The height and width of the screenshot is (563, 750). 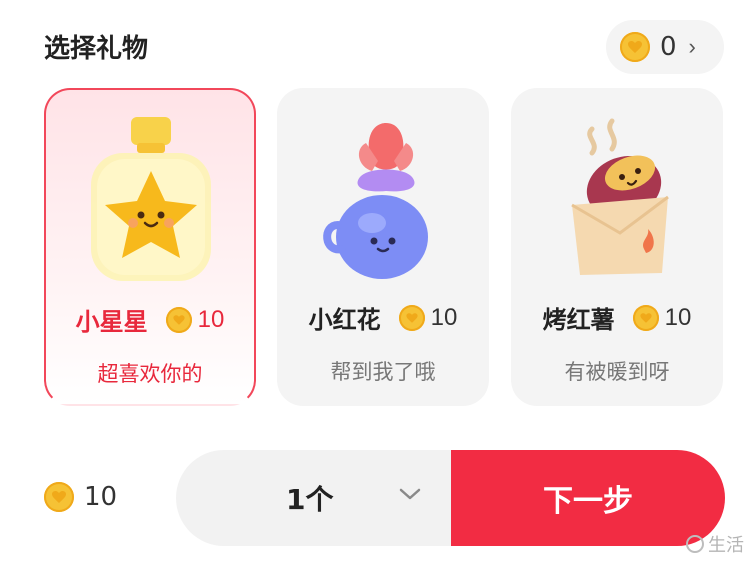 I want to click on gift-desc: 超喜欢你的, so click(x=150, y=374).